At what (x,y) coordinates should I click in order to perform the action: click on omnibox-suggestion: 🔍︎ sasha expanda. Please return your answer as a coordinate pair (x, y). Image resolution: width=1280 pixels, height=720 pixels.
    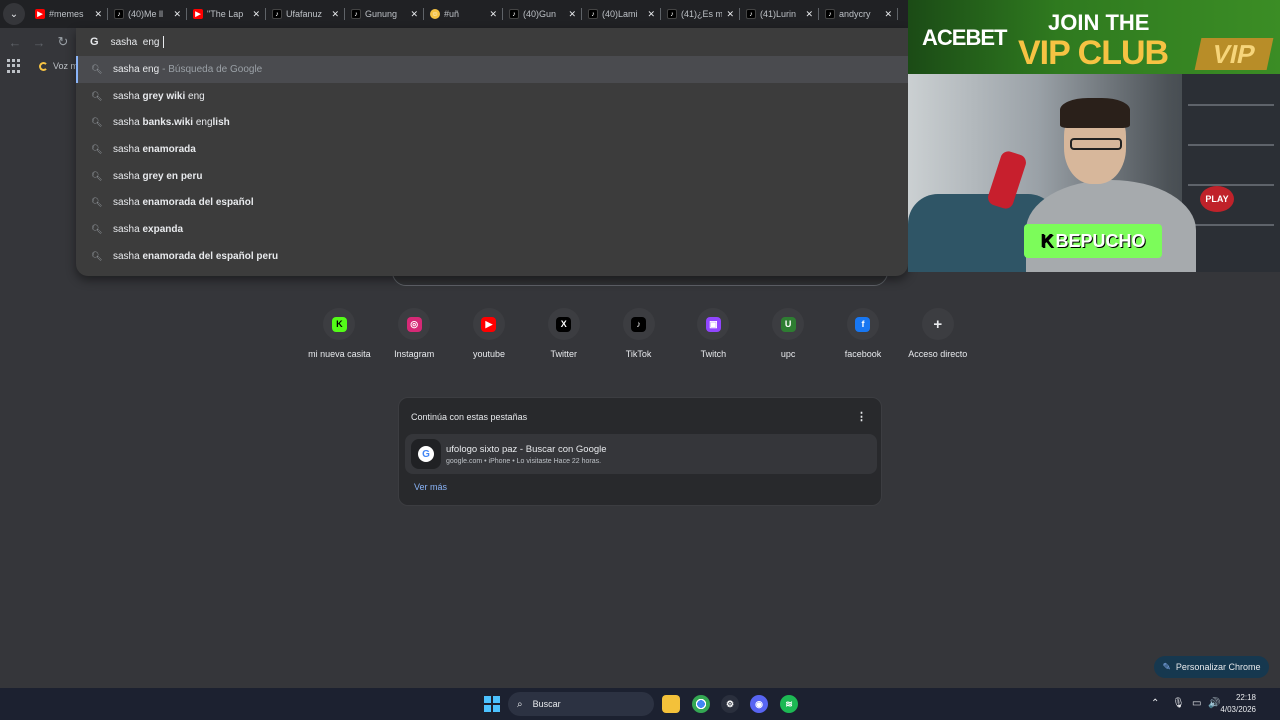
    Looking at the image, I should click on (492, 229).